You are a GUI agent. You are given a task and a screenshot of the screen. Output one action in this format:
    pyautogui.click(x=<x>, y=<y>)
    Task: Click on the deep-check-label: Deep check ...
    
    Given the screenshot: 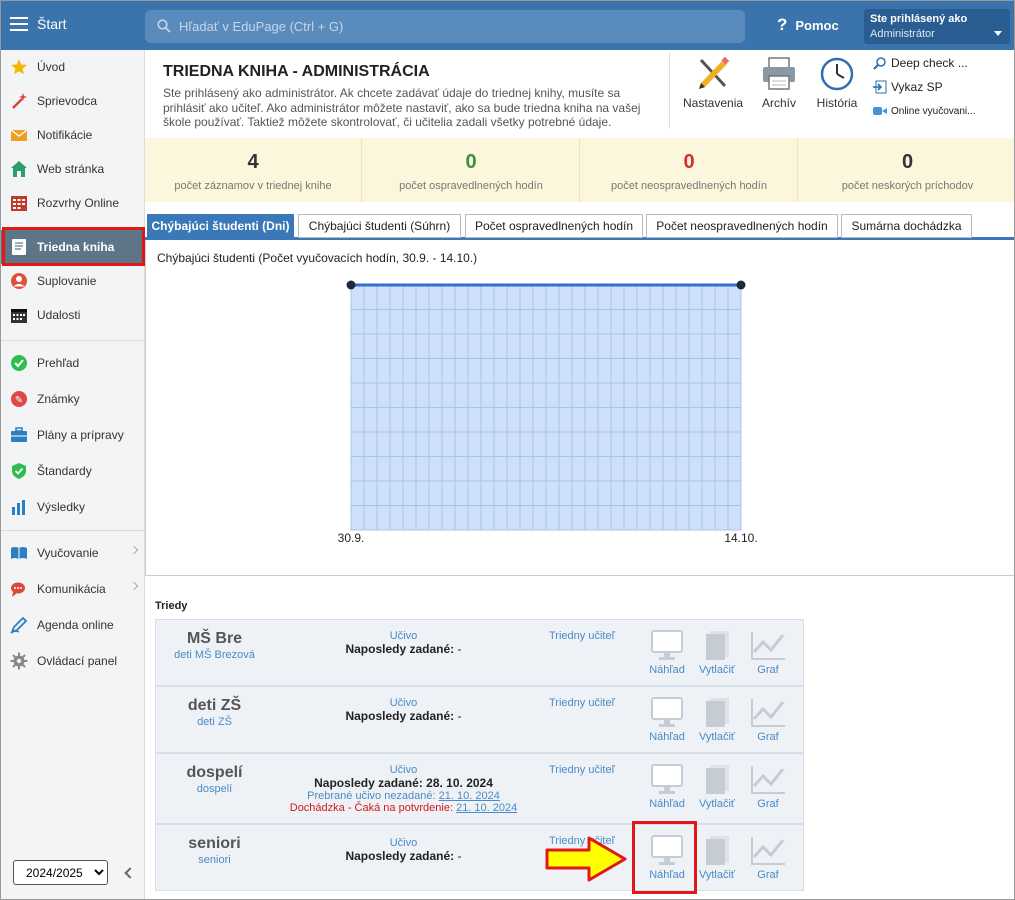 What is the action you would take?
    pyautogui.click(x=929, y=63)
    